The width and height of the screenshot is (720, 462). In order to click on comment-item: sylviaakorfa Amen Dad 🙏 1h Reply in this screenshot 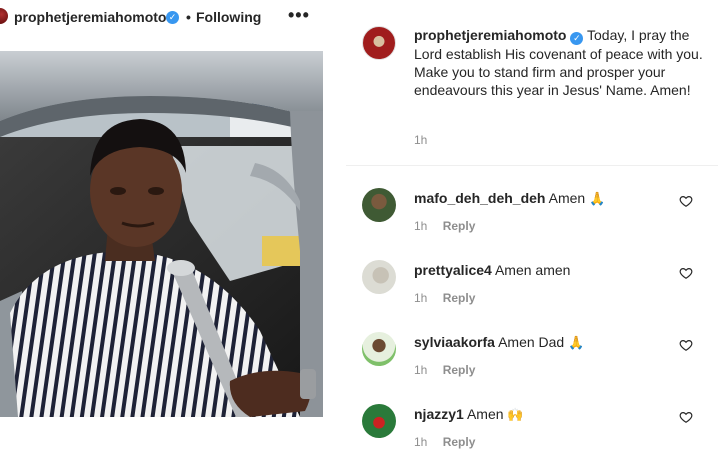, I will do `click(533, 359)`.